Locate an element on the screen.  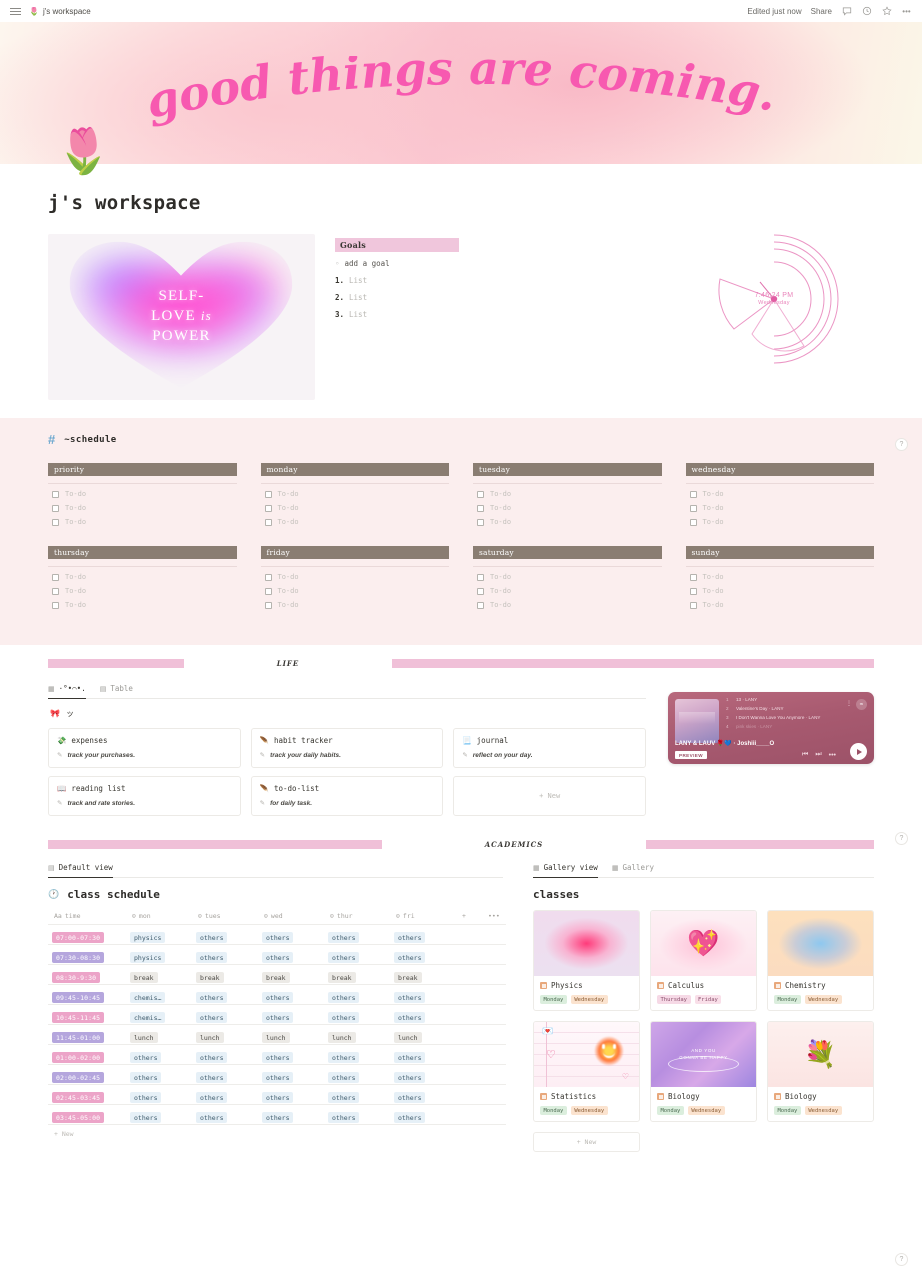
self-love-image: SELF- LOVE is POWER is located at coordinates (181, 317).